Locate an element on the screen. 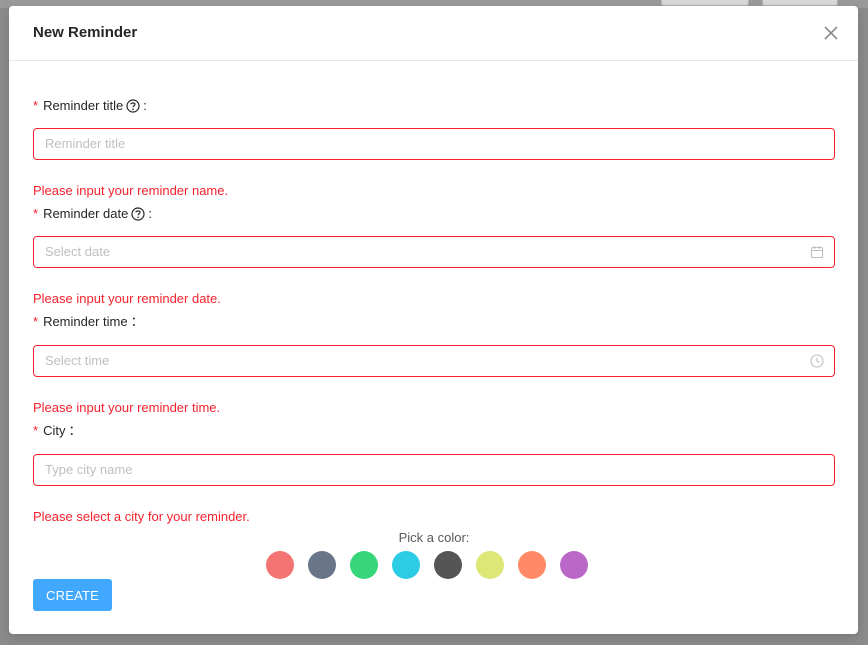  modal-header: New Reminder is located at coordinates (433, 33).